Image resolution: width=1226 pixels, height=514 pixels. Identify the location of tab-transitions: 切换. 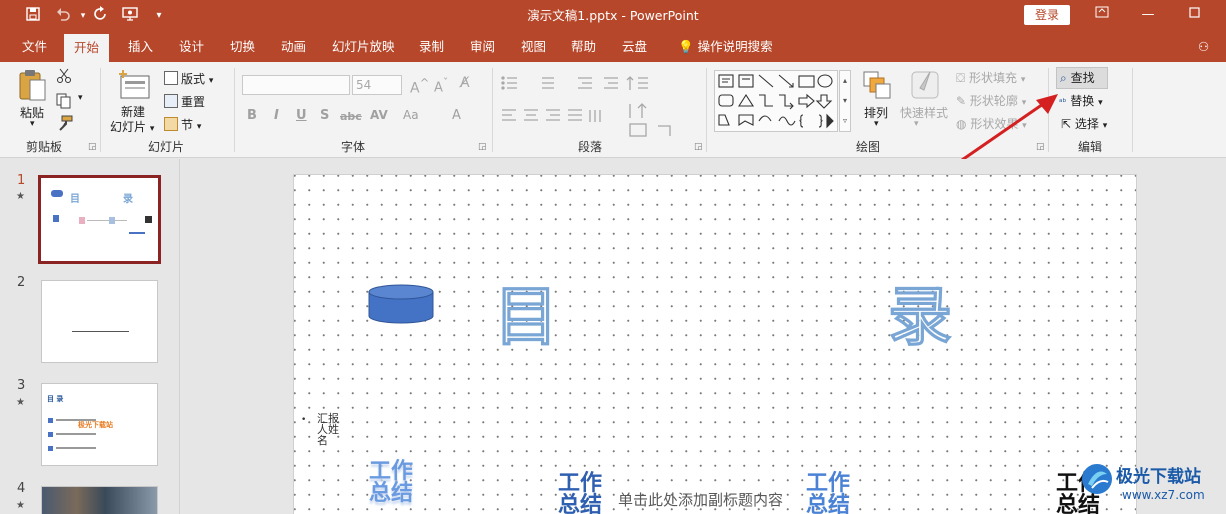
(242, 47).